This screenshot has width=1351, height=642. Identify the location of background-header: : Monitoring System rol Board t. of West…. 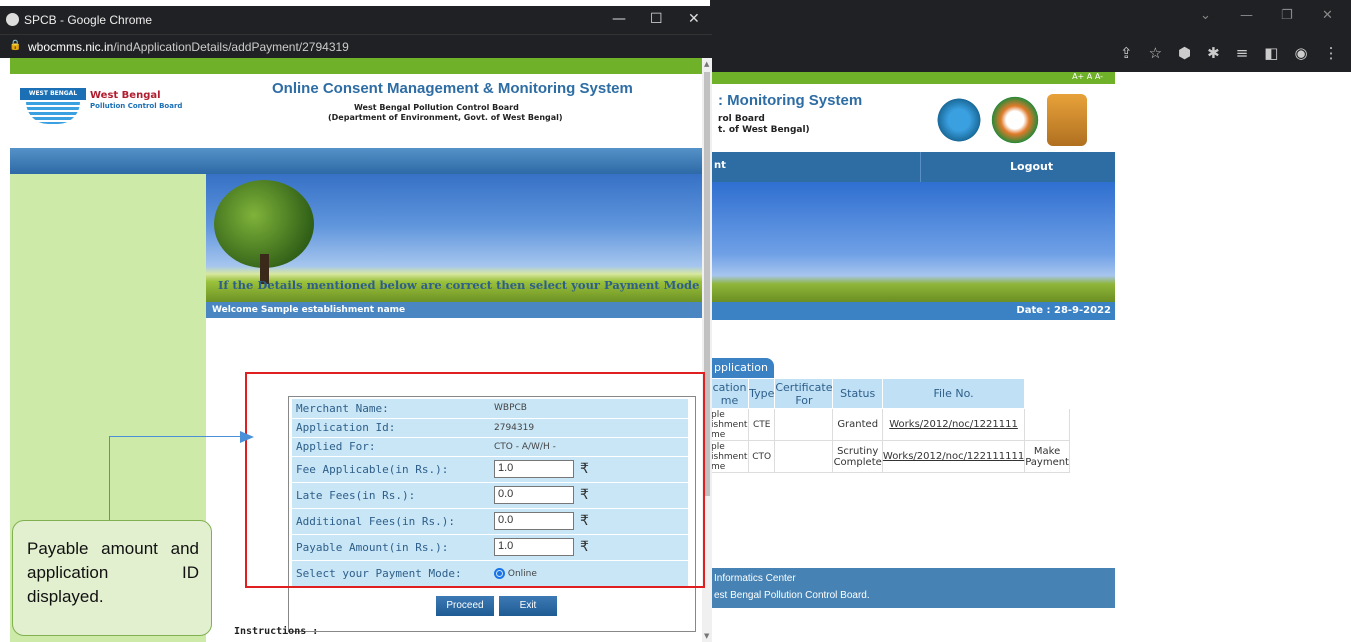
(912, 118).